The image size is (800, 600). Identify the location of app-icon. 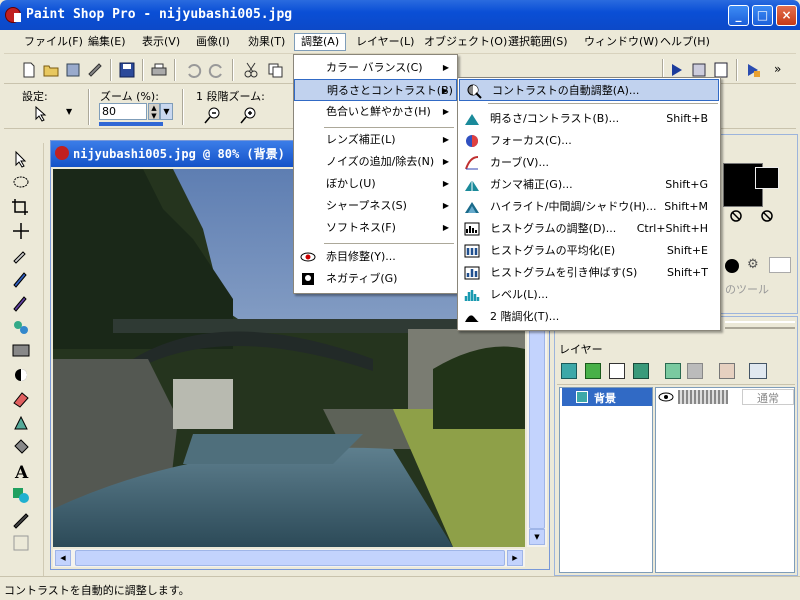
(13, 15).